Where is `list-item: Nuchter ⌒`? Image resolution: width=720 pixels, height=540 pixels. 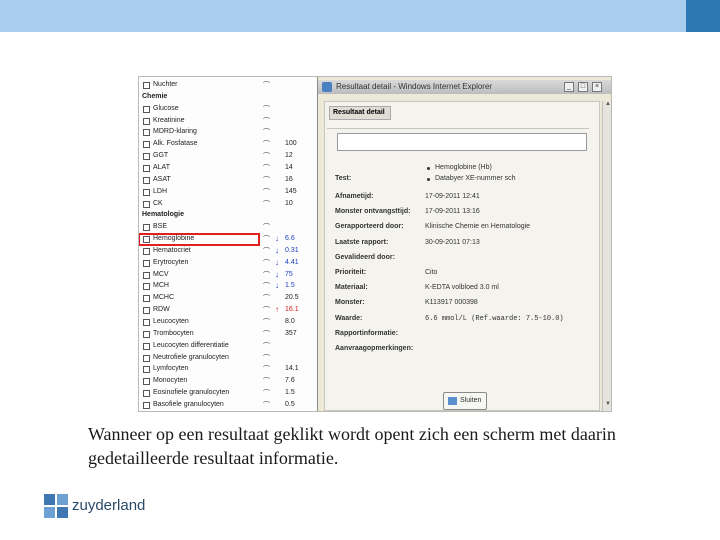 list-item: Nuchter ⌒ is located at coordinates (228, 85).